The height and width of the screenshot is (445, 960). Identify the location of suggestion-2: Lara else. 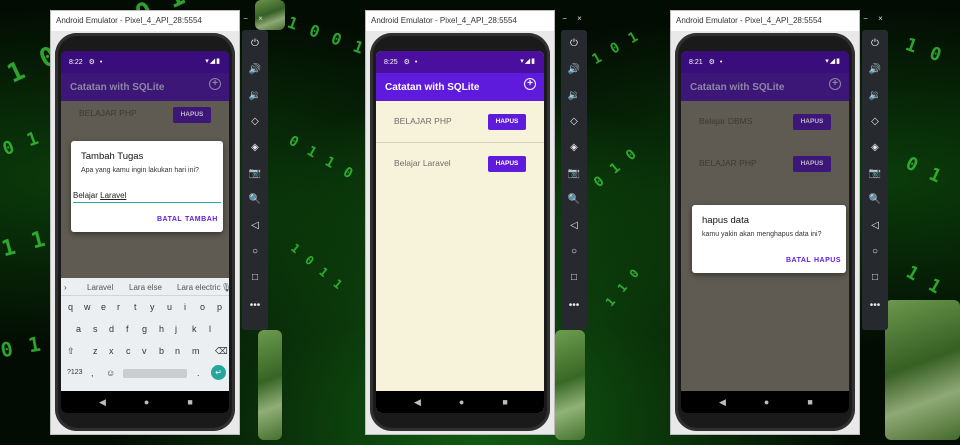
(145, 287).